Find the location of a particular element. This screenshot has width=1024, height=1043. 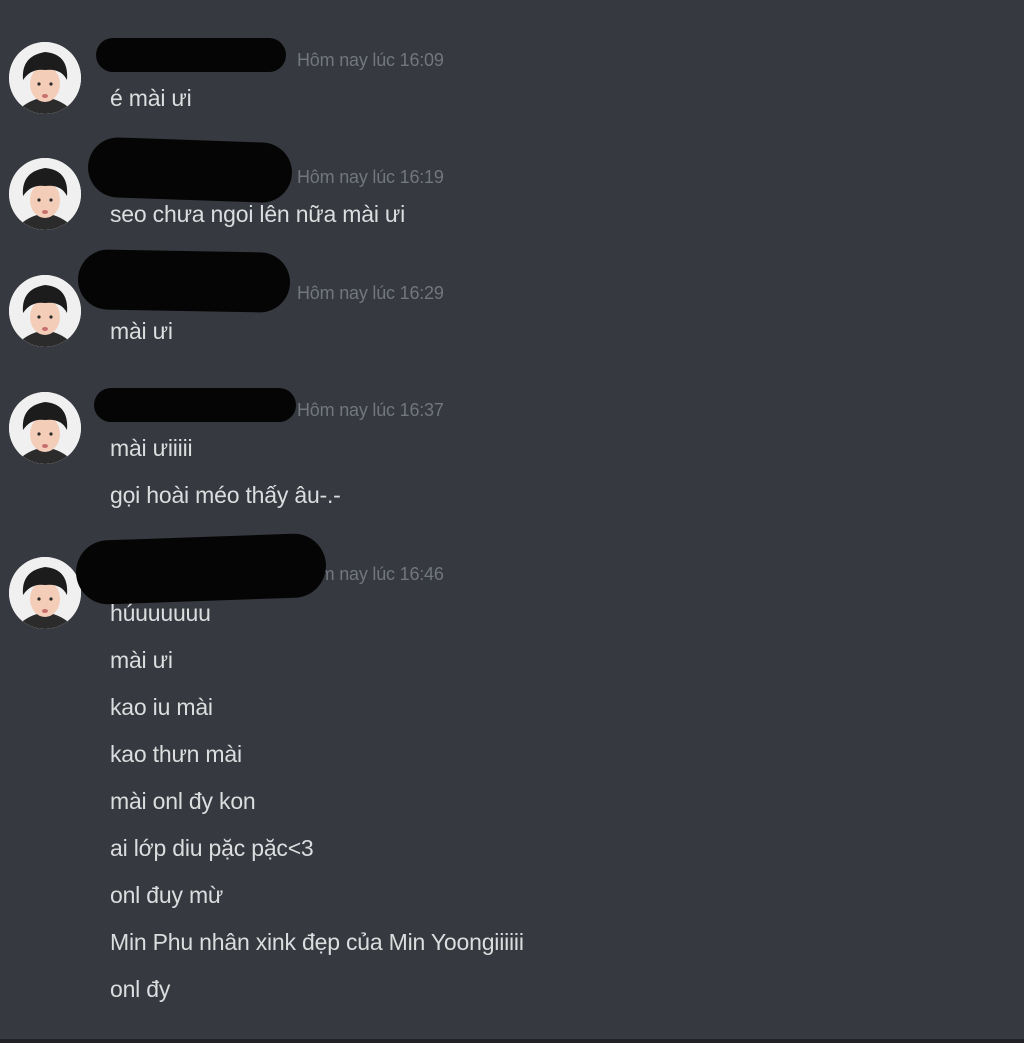

message-timestamp: Hôm nay lúc 16:09 is located at coordinates (370, 60).